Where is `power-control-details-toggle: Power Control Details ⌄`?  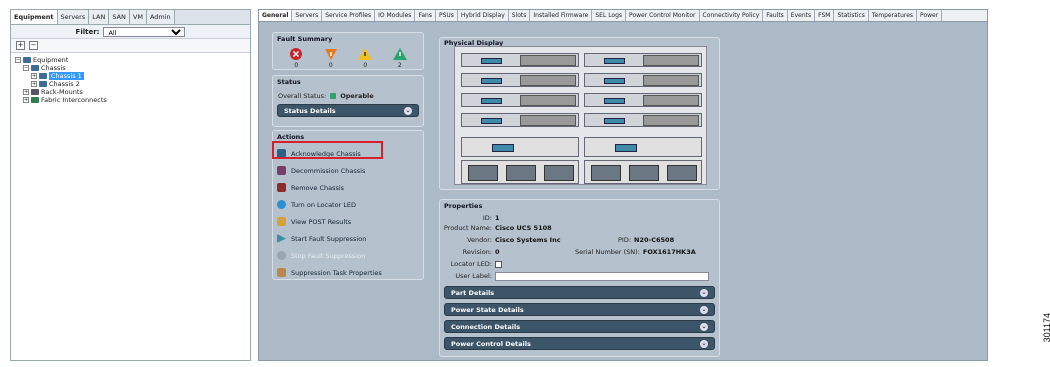 power-control-details-toggle: Power Control Details ⌄ is located at coordinates (579, 343).